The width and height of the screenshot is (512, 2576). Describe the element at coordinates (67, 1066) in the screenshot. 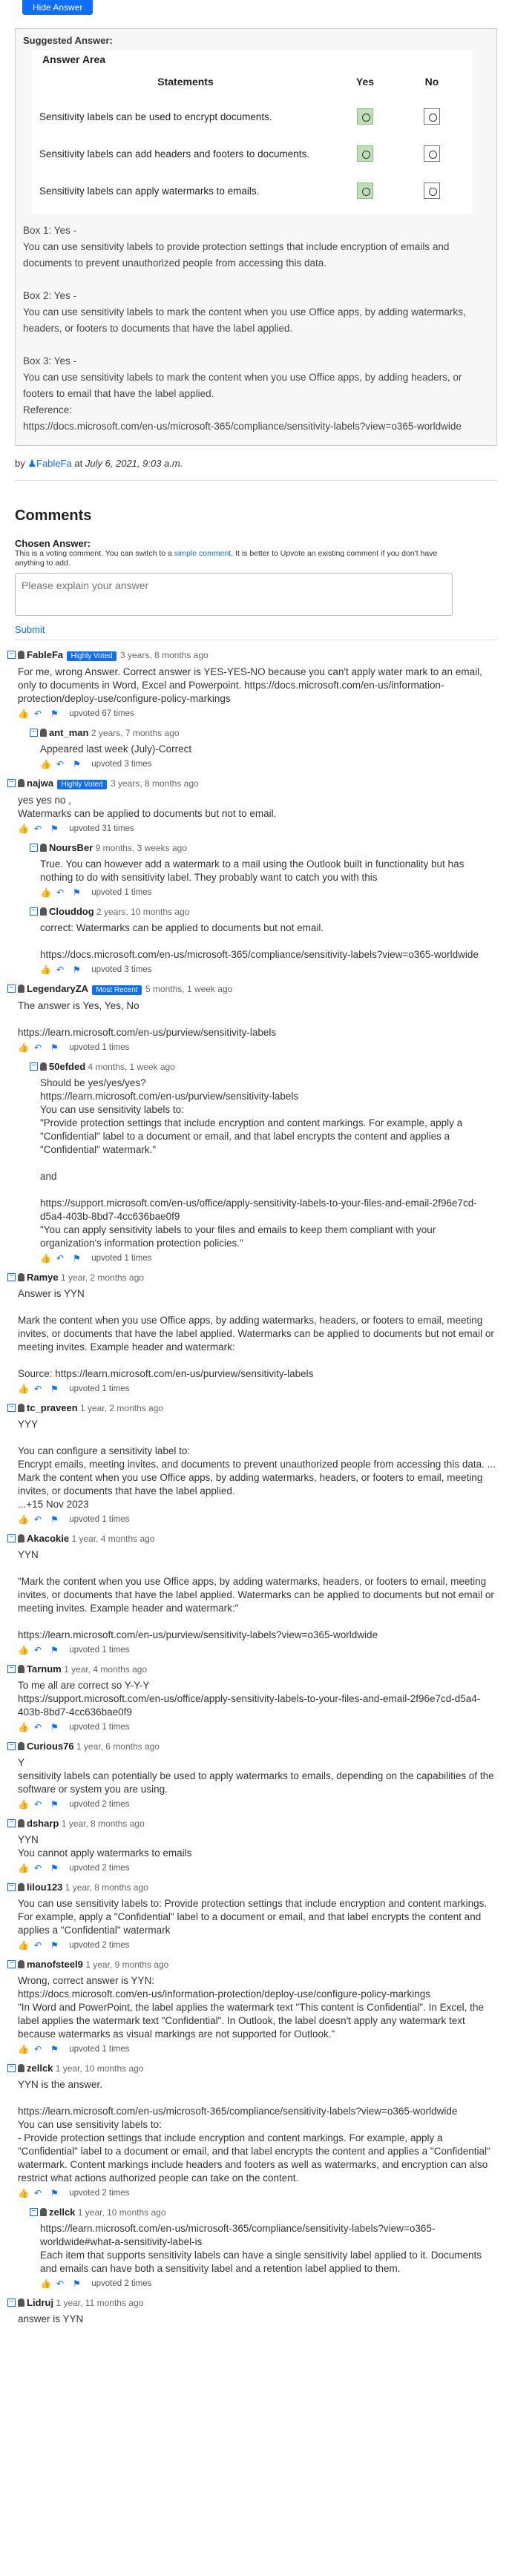

I see `comment-user: 50efded` at that location.